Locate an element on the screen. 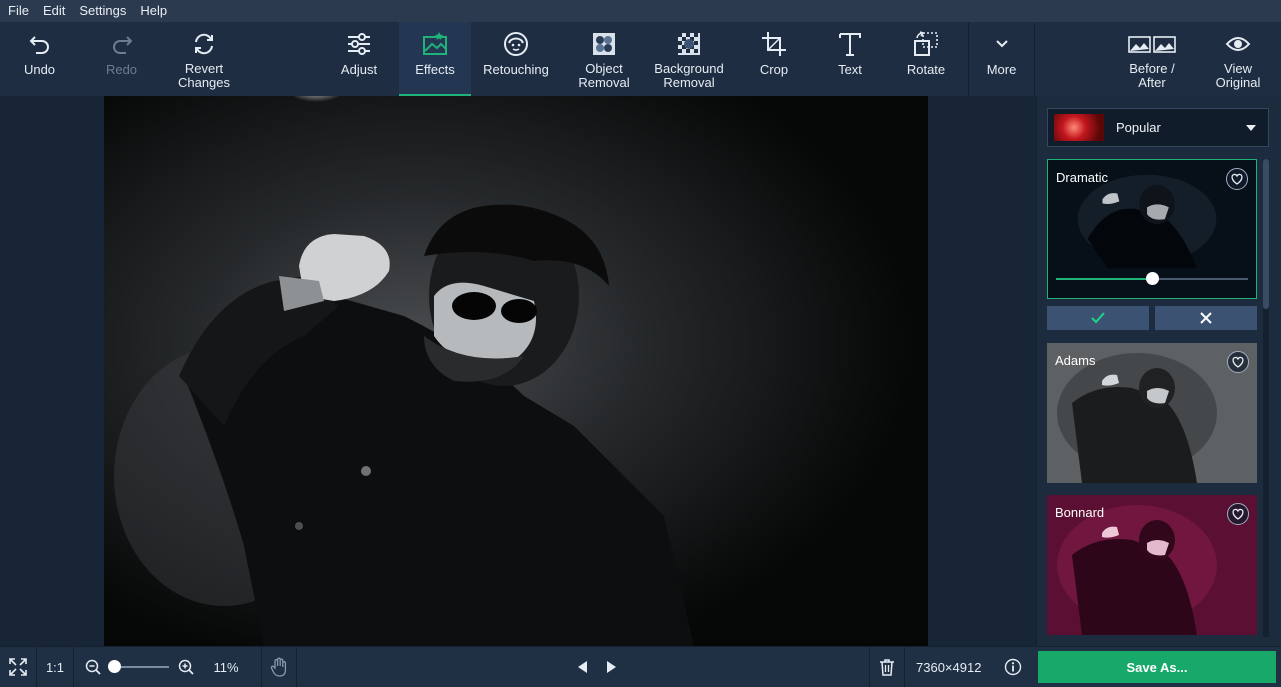 This screenshot has height=687, width=1281. view-original-label: View Original is located at coordinates (1238, 75).